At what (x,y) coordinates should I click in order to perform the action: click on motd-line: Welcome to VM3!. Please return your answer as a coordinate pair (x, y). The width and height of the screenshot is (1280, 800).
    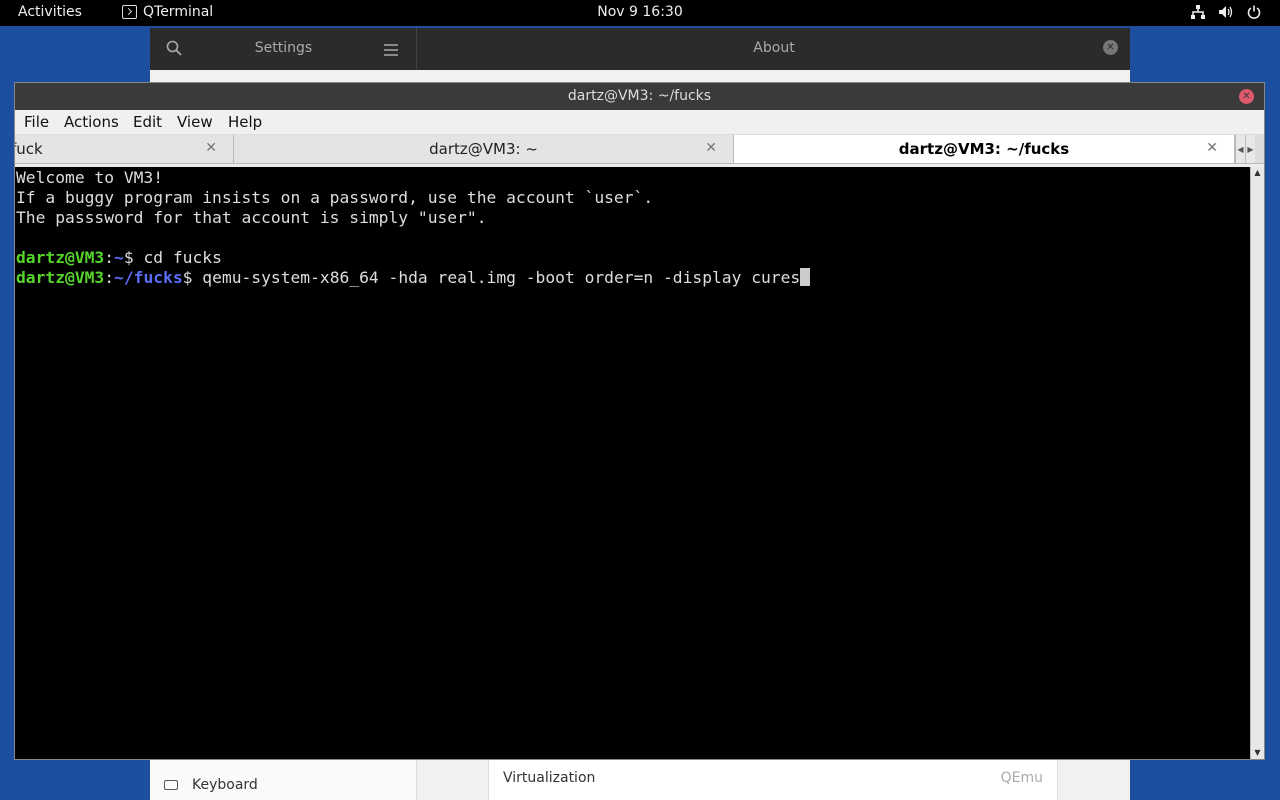
    Looking at the image, I should click on (90, 177).